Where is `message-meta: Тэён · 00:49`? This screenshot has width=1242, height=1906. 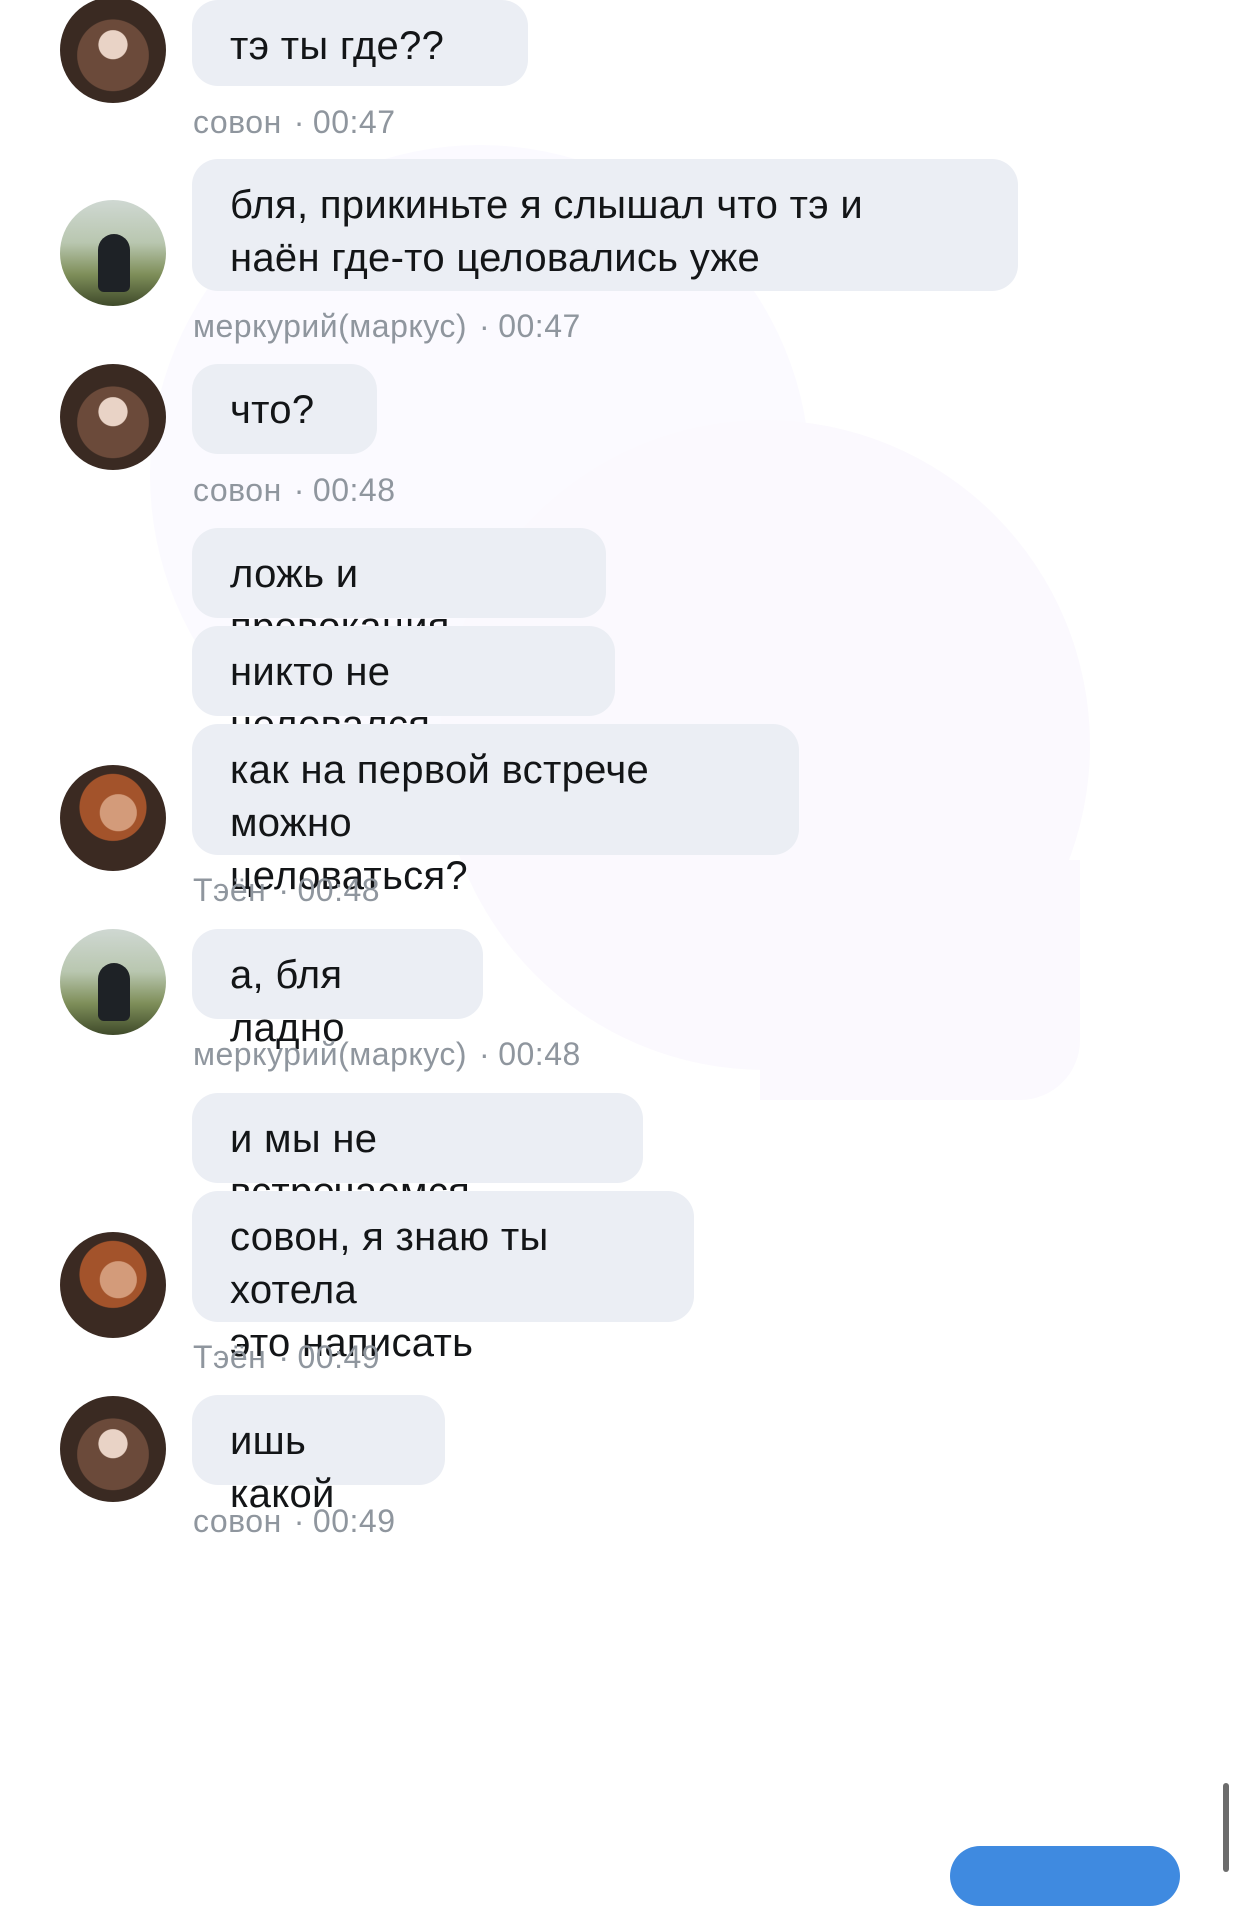 message-meta: Тэён · 00:49 is located at coordinates (286, 1357).